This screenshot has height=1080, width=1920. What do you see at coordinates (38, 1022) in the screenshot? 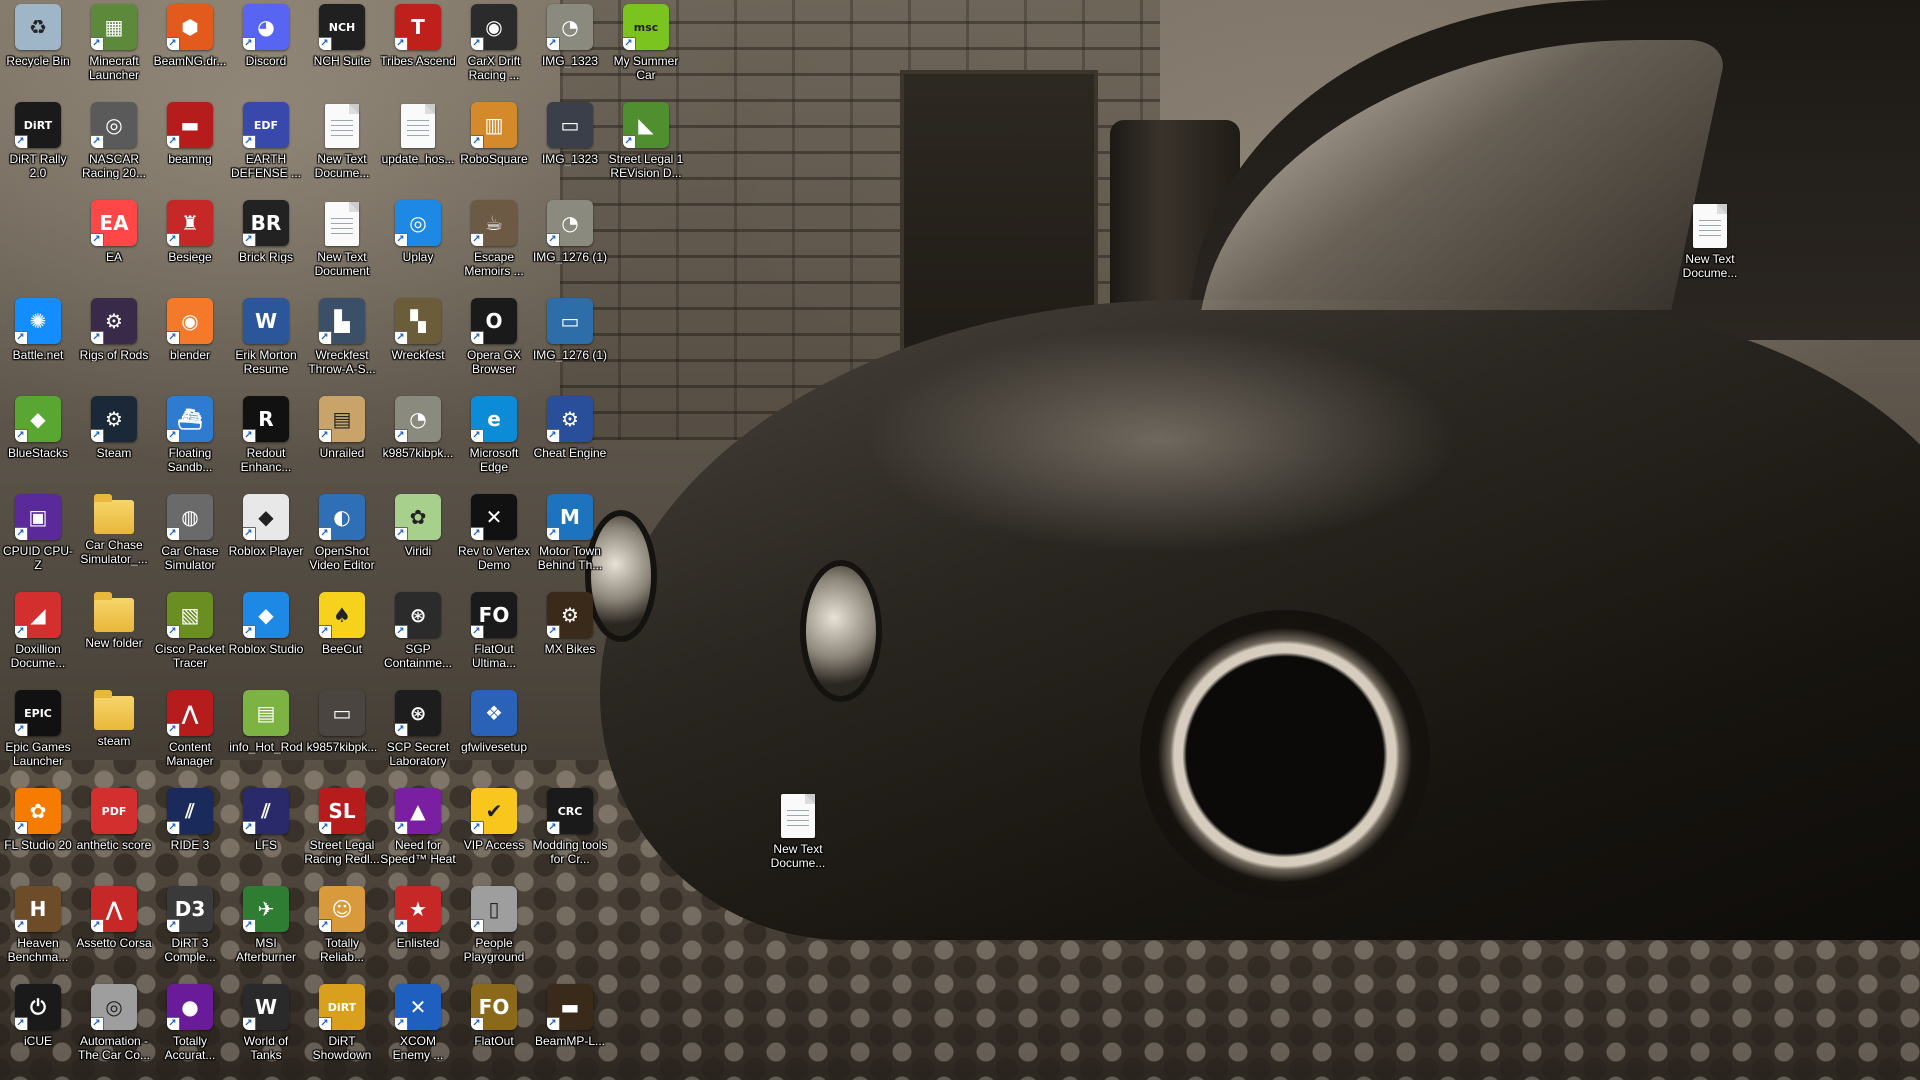
I see `desktop-icon: ⏻ ↗ iCUE` at bounding box center [38, 1022].